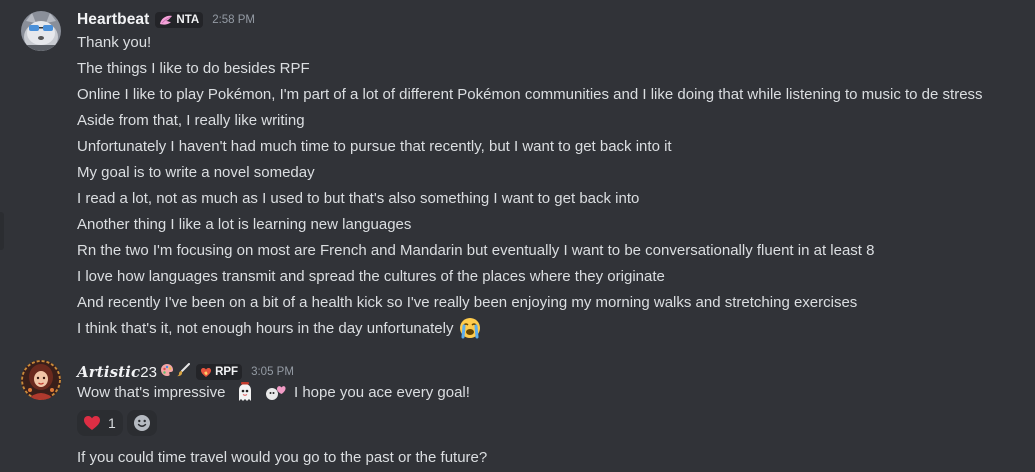 The width and height of the screenshot is (1035, 472). Describe the element at coordinates (196, 172) in the screenshot. I see `message-line: My goal is to write a novel someday` at that location.